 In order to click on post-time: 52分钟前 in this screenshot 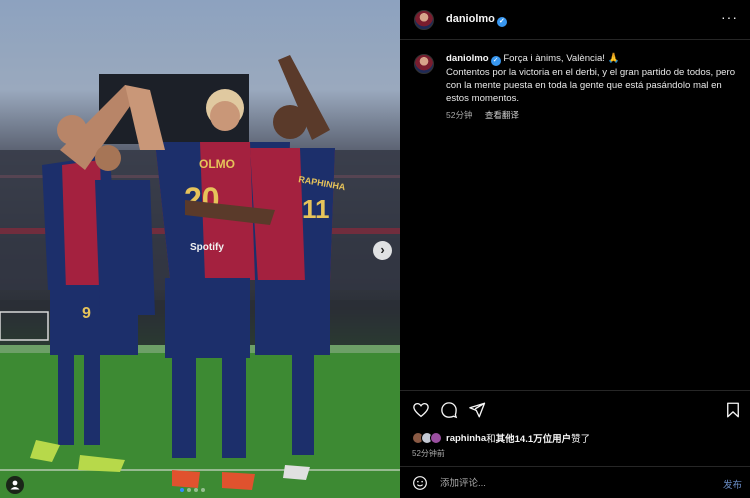, I will do `click(428, 453)`.